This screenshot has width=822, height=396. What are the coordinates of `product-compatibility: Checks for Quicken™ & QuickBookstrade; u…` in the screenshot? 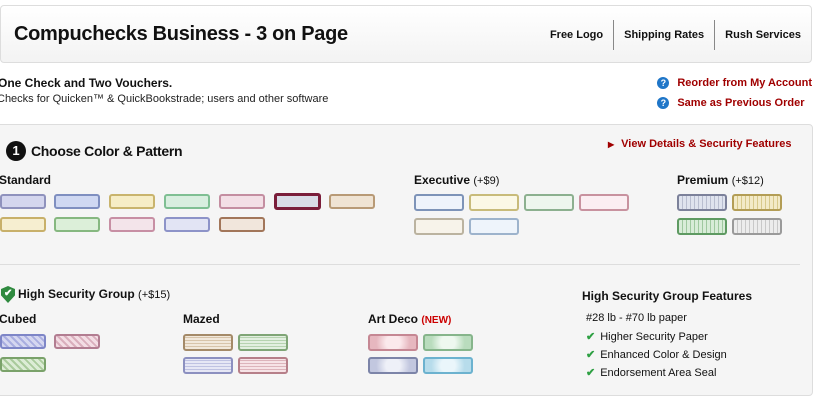 It's located at (164, 99).